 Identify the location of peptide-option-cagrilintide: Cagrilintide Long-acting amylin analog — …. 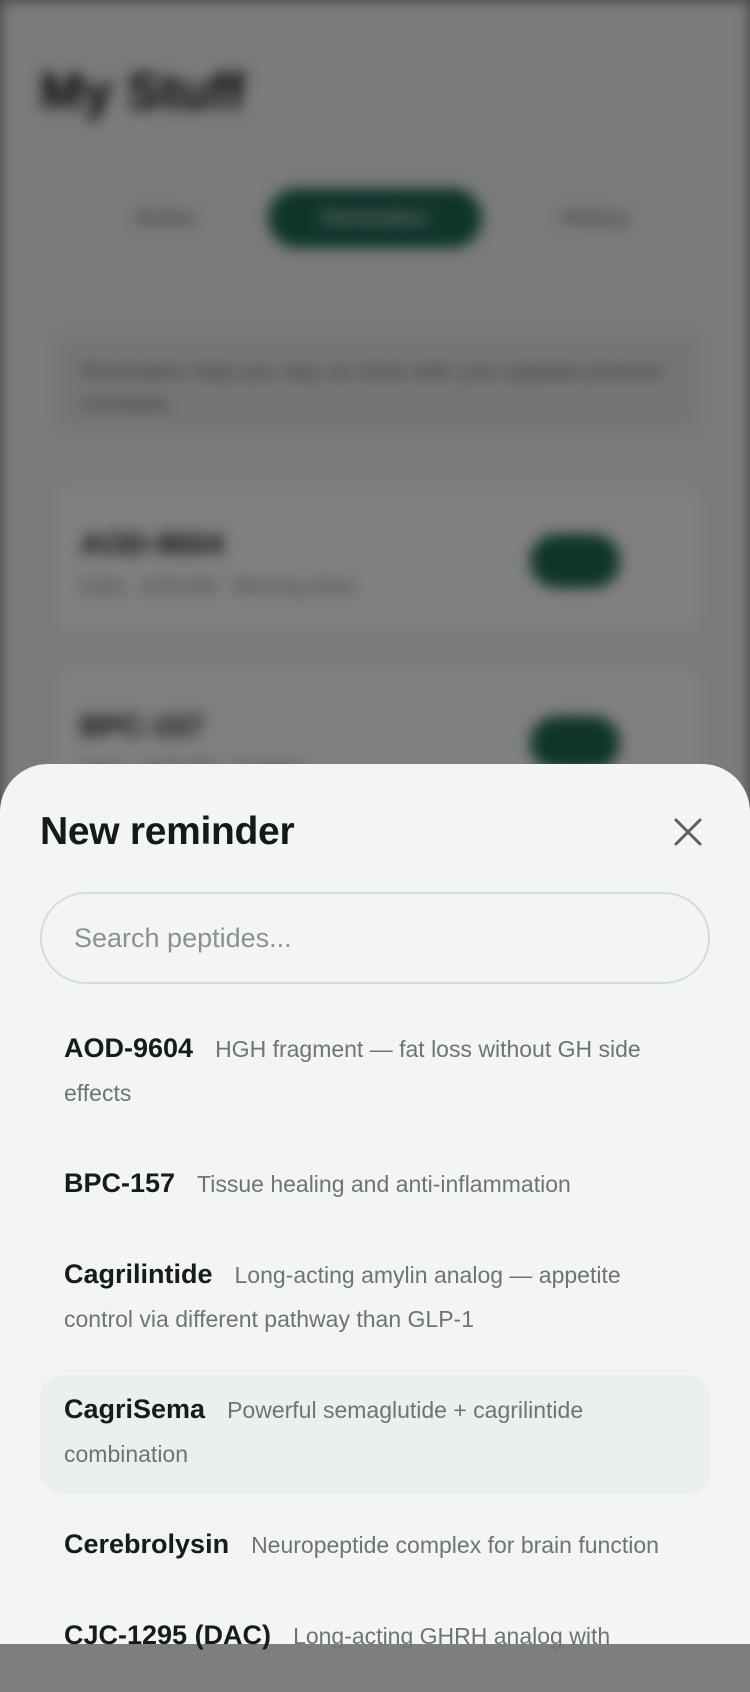
(375, 1299).